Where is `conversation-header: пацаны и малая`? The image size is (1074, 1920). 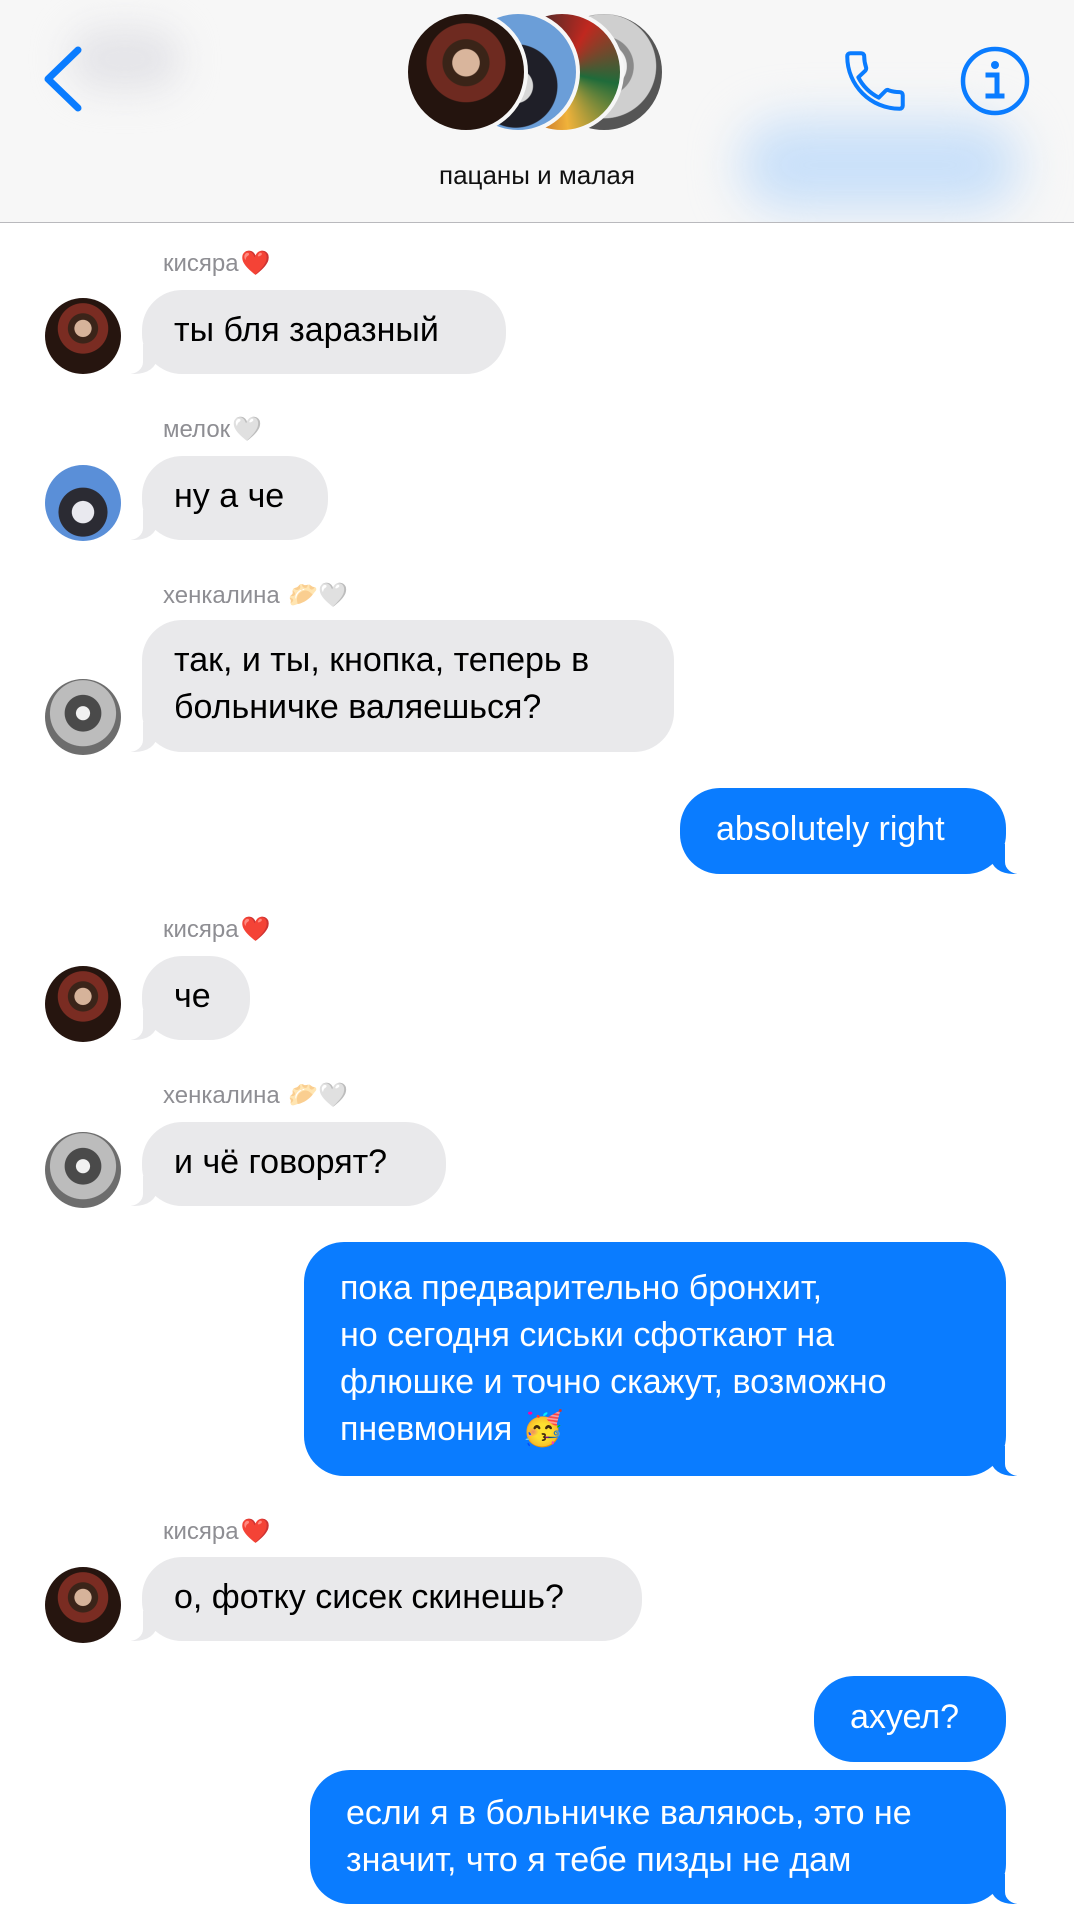 conversation-header: пацаны и малая is located at coordinates (537, 111).